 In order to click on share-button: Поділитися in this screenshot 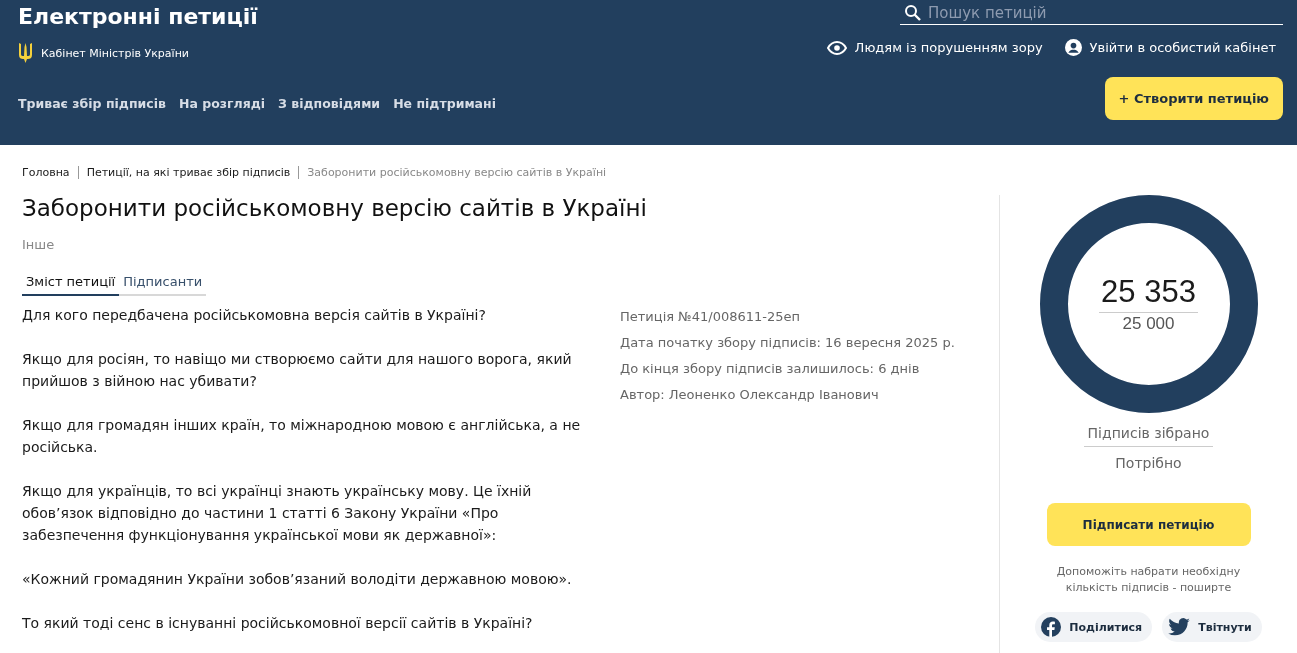, I will do `click(1094, 627)`.